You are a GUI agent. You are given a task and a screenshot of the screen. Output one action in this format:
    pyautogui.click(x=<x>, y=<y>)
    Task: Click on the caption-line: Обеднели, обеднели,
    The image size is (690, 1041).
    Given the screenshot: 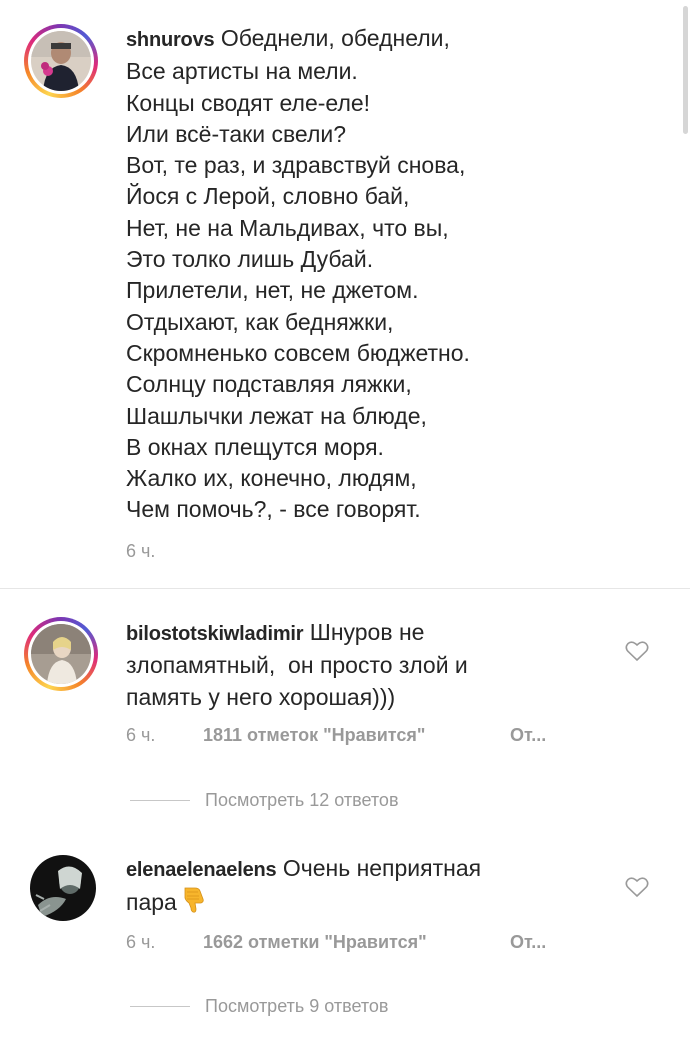 What is the action you would take?
    pyautogui.click(x=335, y=38)
    